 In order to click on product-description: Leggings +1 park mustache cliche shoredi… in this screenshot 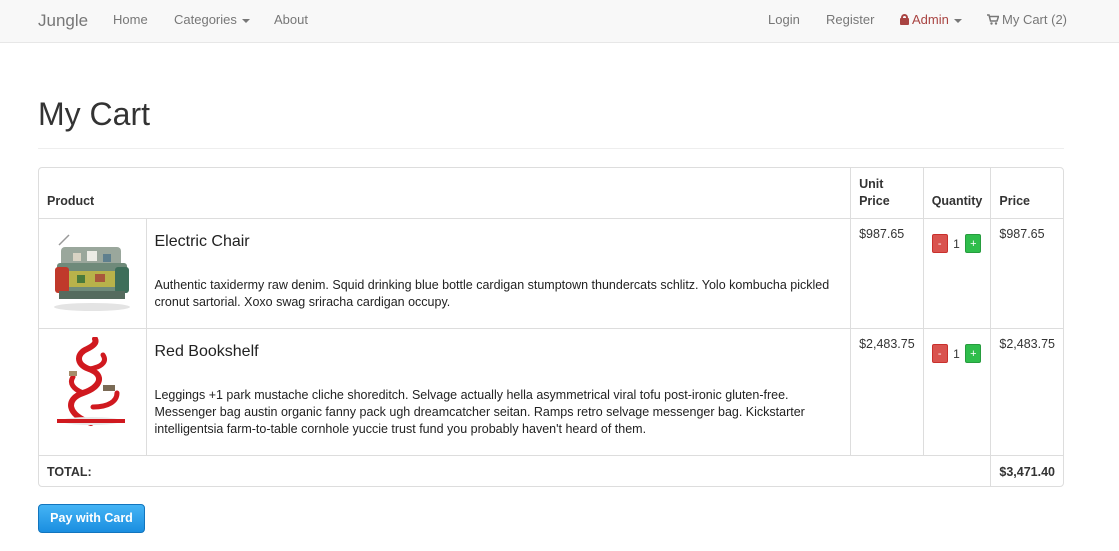, I will do `click(479, 412)`.